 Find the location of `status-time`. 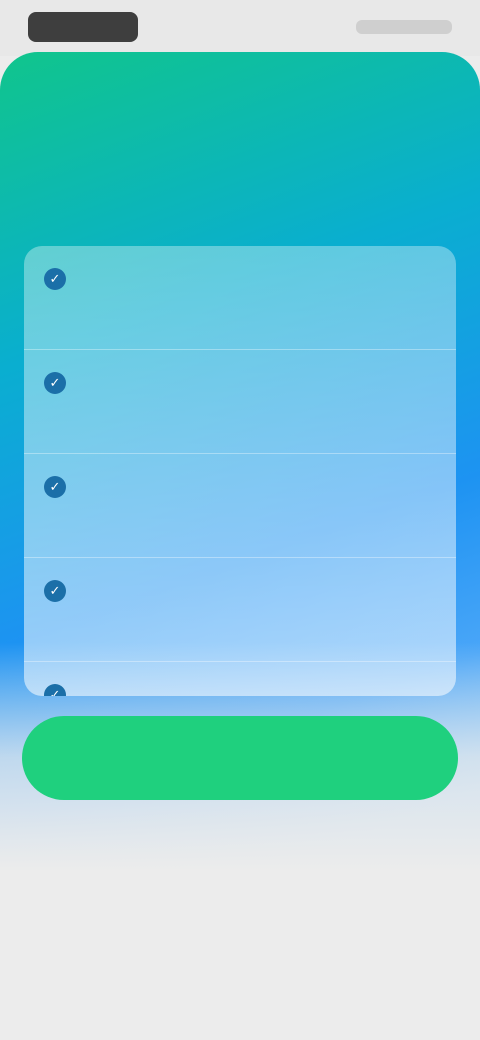

status-time is located at coordinates (83, 27).